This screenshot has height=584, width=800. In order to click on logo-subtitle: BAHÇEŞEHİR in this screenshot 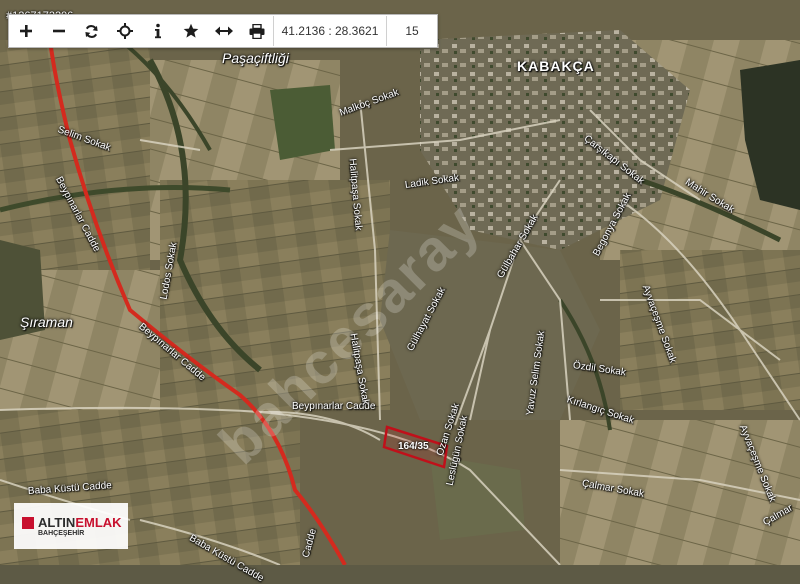, I will do `click(61, 533)`.